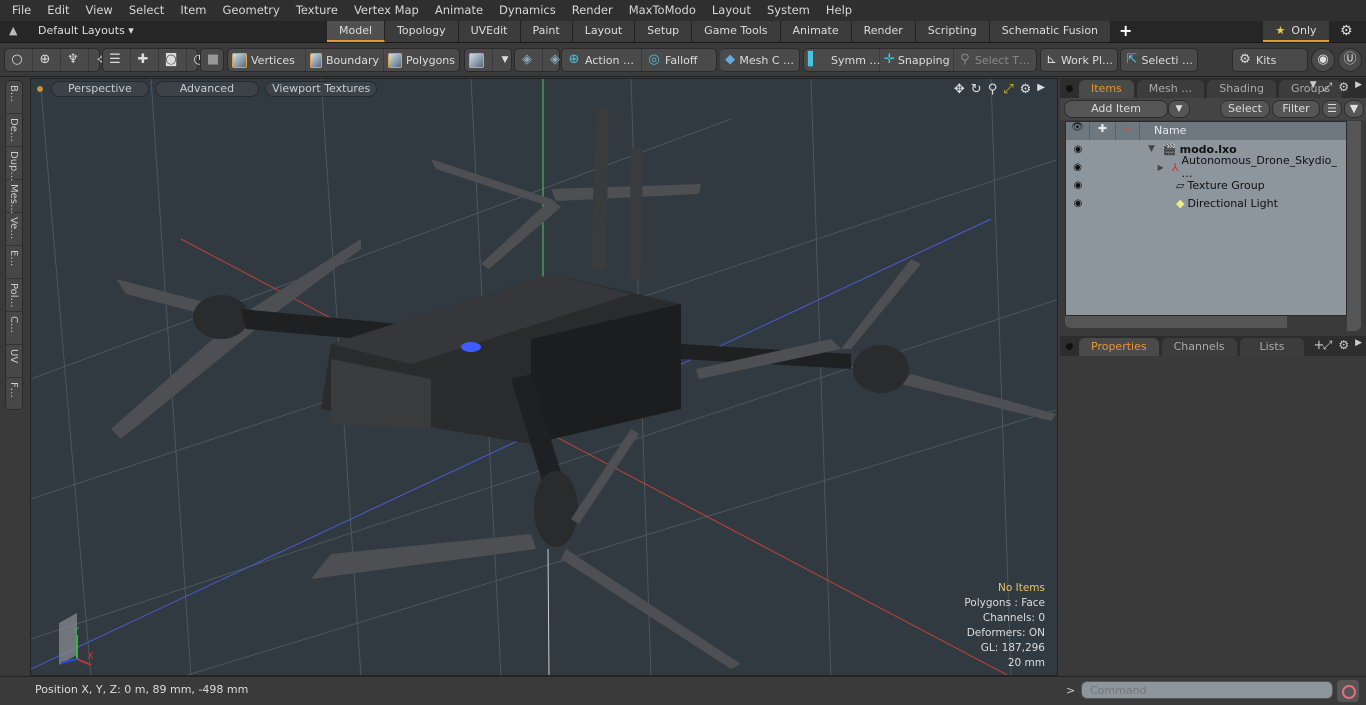 This screenshot has width=1366, height=705. What do you see at coordinates (546, 31) in the screenshot?
I see `tab-paint: Paint` at bounding box center [546, 31].